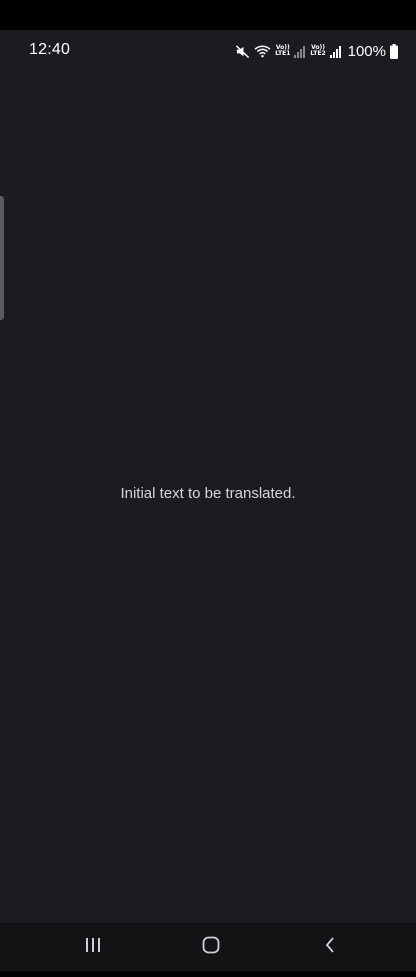  Describe the element at coordinates (262, 51) in the screenshot. I see `wifi-icon` at that location.